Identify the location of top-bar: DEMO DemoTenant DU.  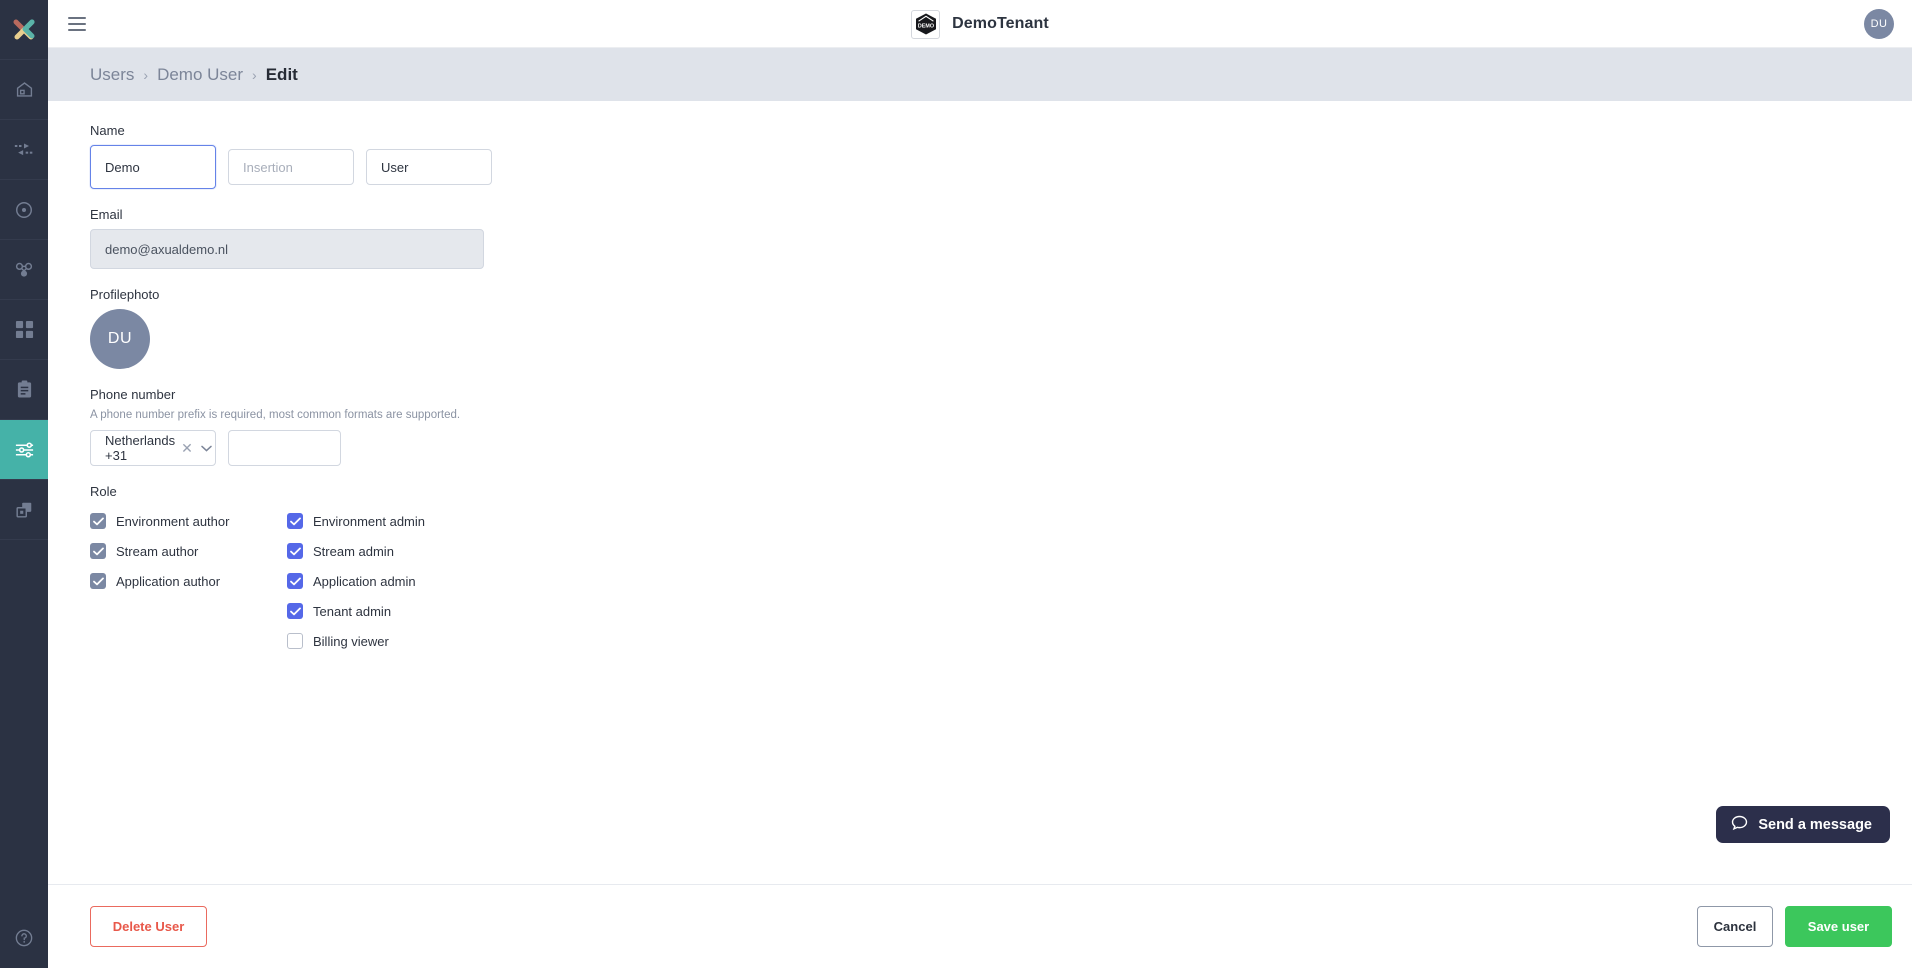
(980, 24).